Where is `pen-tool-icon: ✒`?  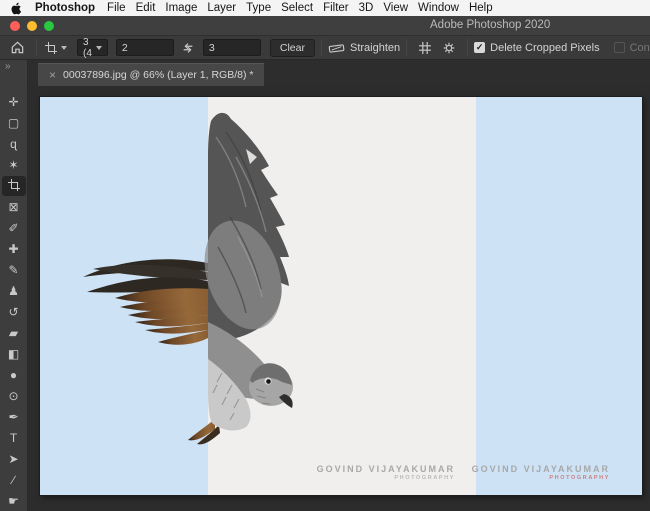
pen-tool-icon: ✒ is located at coordinates (13, 417).